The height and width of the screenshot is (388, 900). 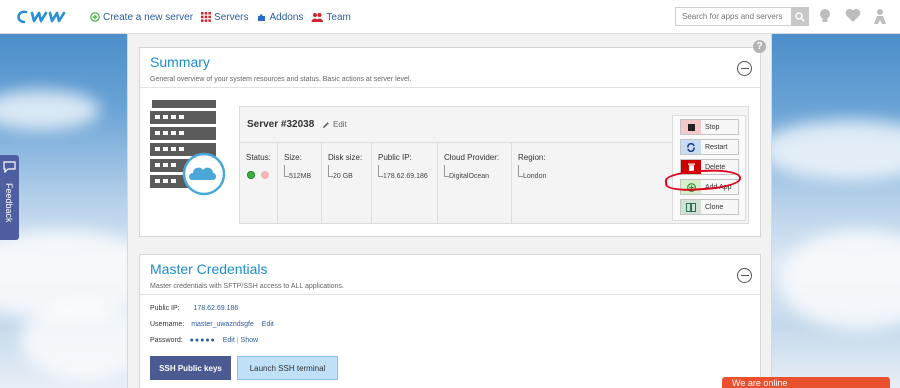 What do you see at coordinates (293, 157) in the screenshot?
I see `size-label: Size:` at bounding box center [293, 157].